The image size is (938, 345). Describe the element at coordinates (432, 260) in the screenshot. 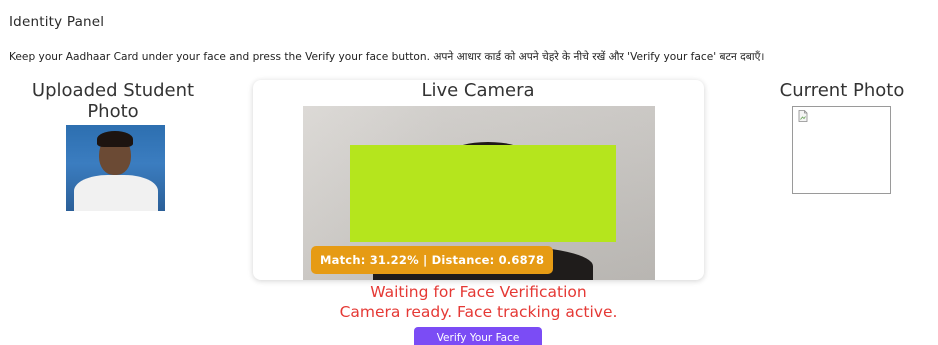

I see `match-distance-badge: Match: 31.22% | Distance: 0.6878` at that location.